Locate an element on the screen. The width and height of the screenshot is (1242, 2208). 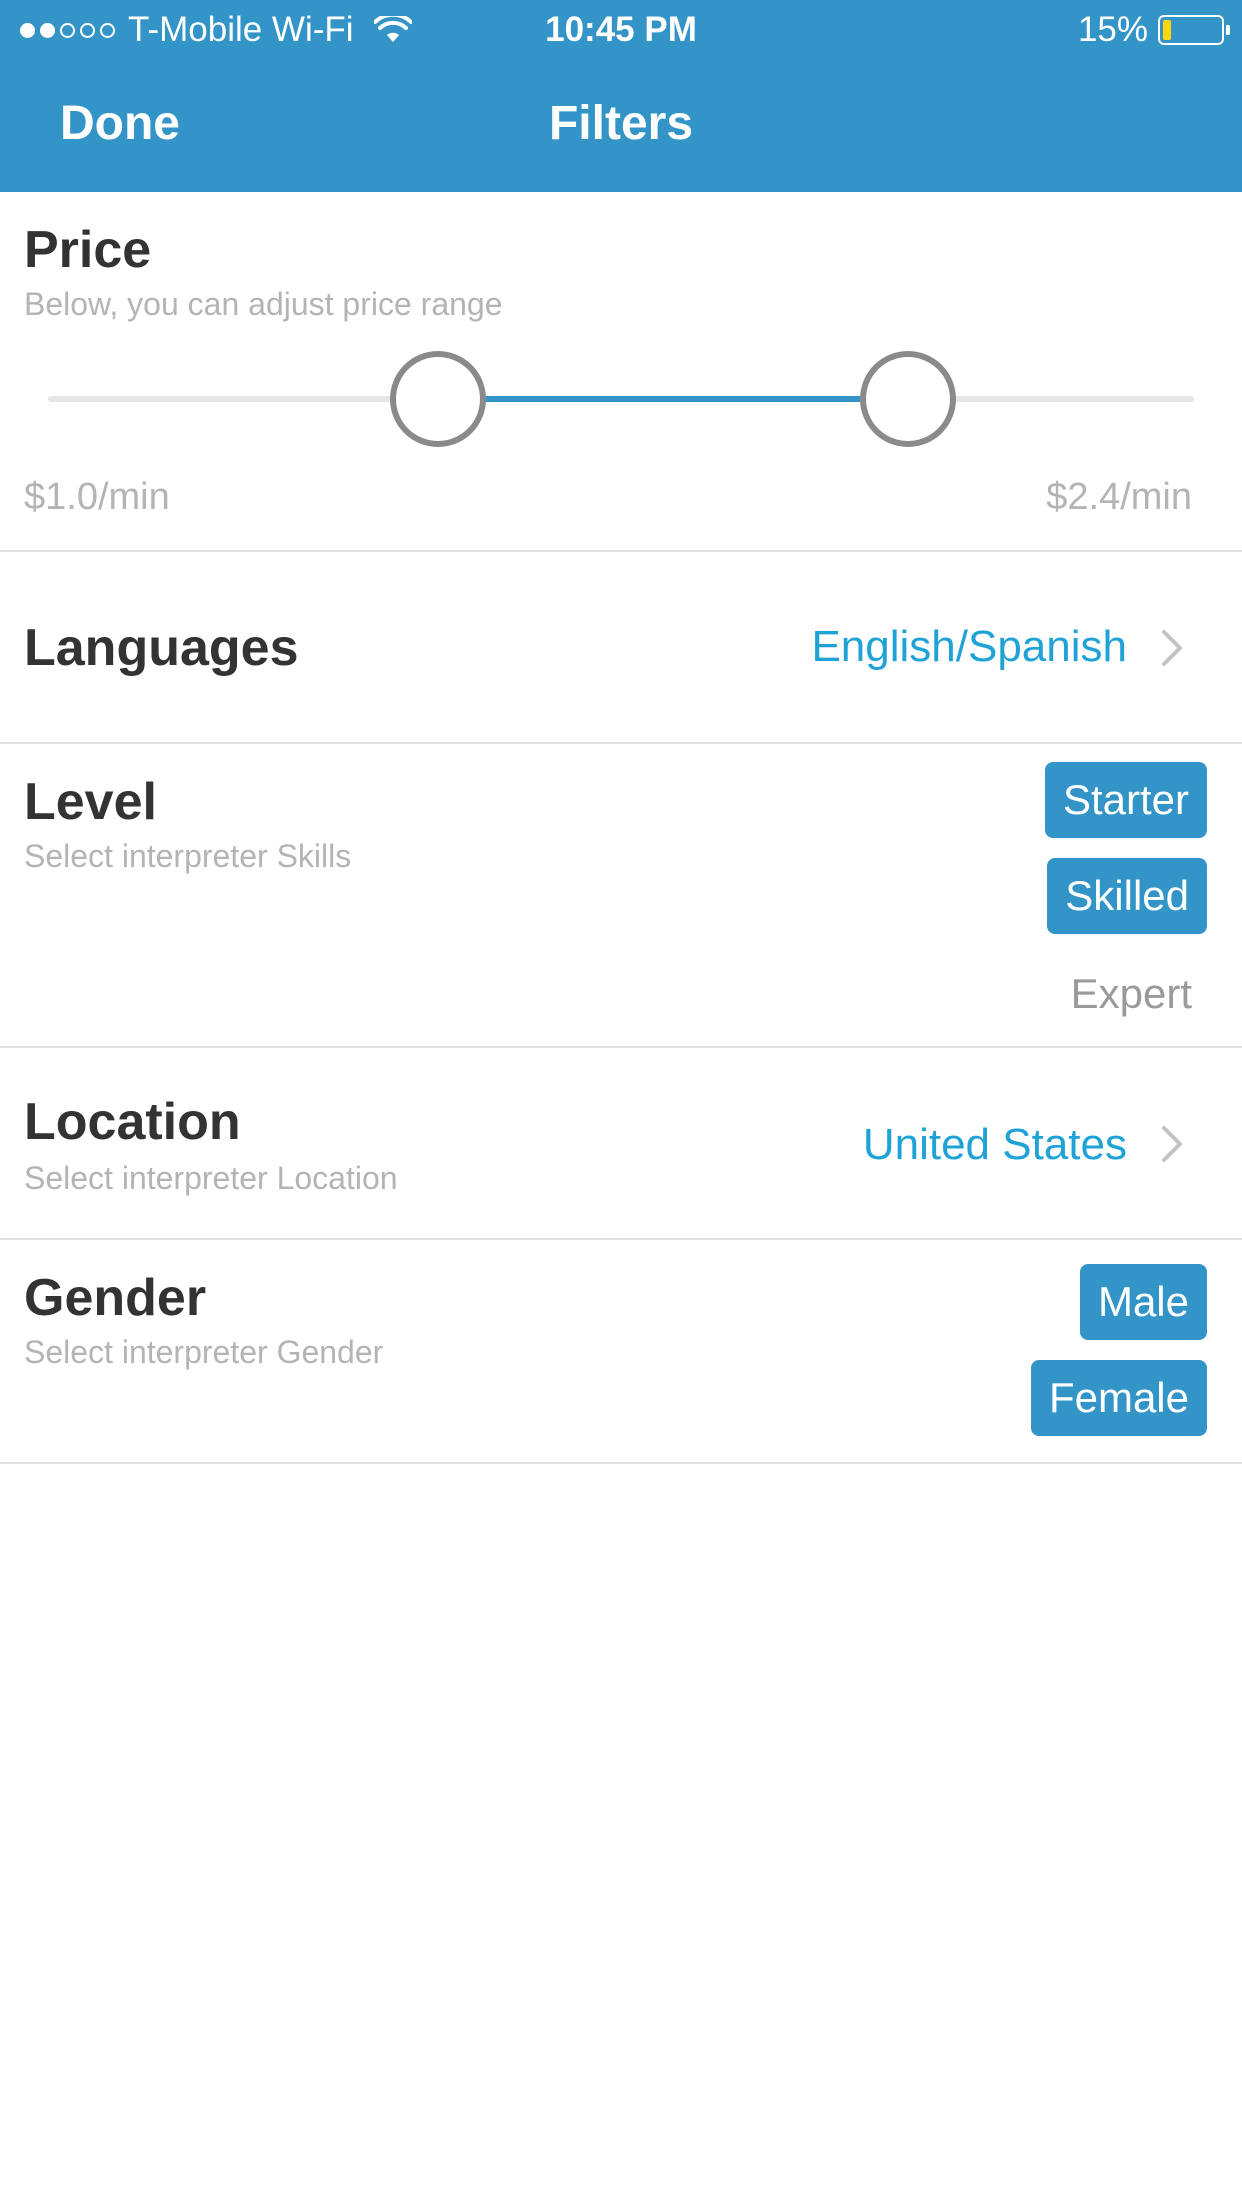
price-subtitle: Below, you can adjust price range is located at coordinates (263, 304).